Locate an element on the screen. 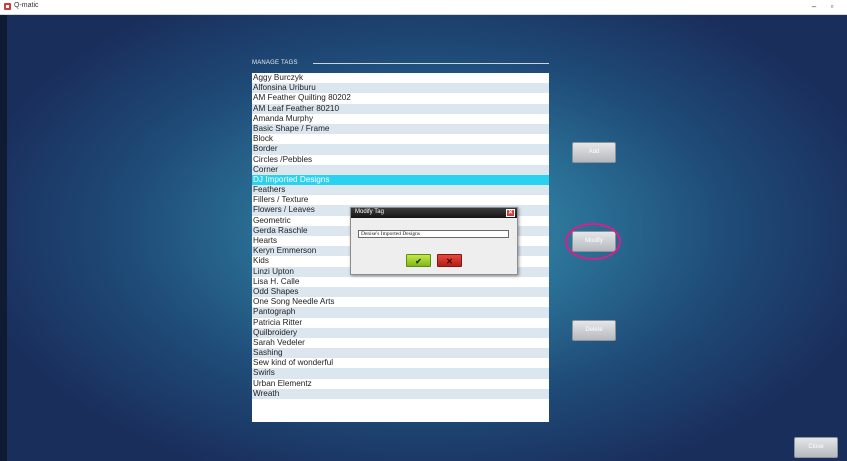  tag-list-item: Odd Shapes is located at coordinates (400, 292).